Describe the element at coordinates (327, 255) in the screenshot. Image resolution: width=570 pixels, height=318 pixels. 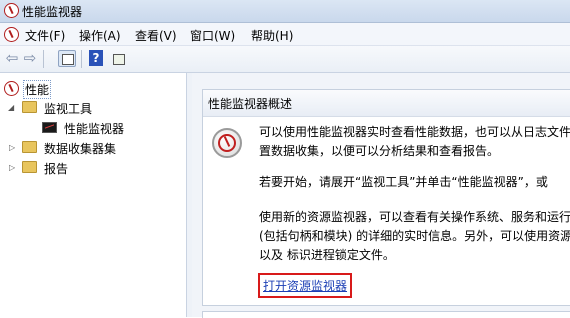
I see `overview-text: 以及 标识进程锁定文件。` at that location.